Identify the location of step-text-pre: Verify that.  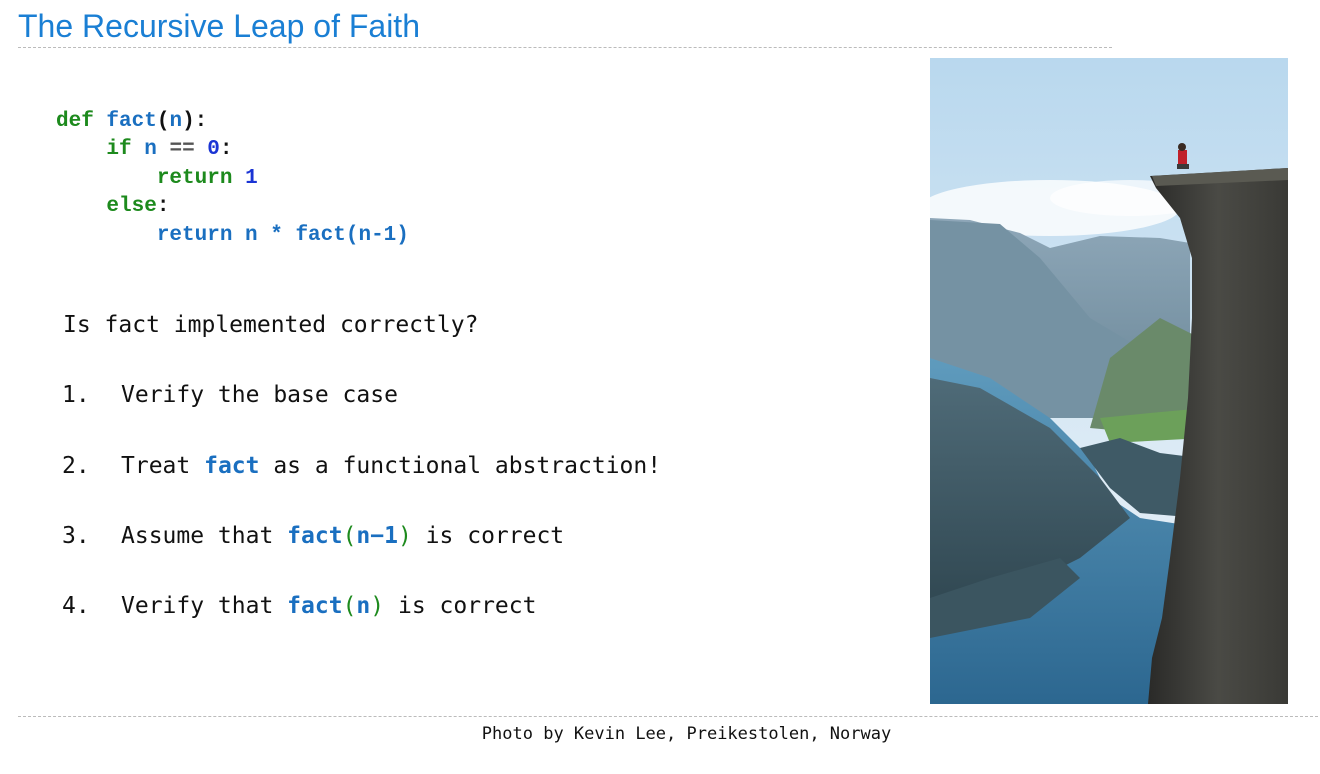
(204, 606).